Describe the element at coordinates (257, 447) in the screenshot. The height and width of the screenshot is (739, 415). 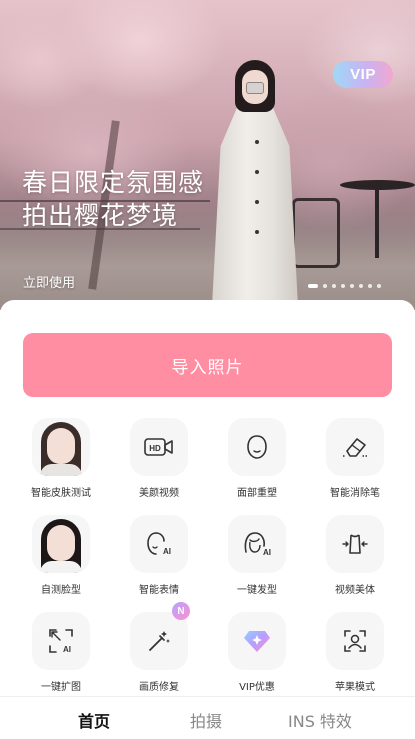
I see `face-outline-icon` at that location.